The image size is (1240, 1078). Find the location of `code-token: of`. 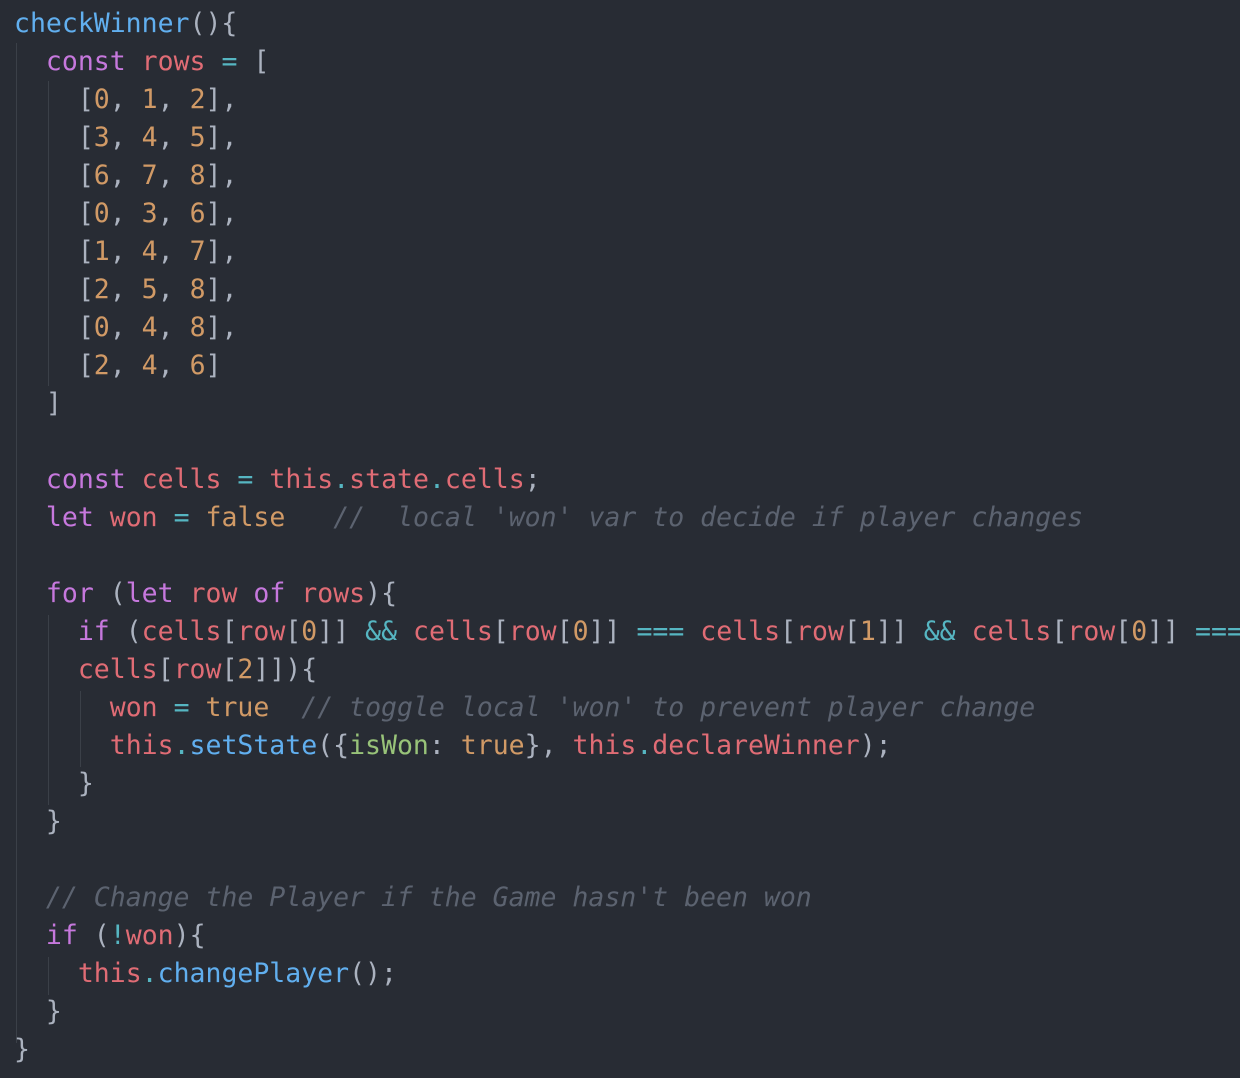

code-token: of is located at coordinates (269, 593).